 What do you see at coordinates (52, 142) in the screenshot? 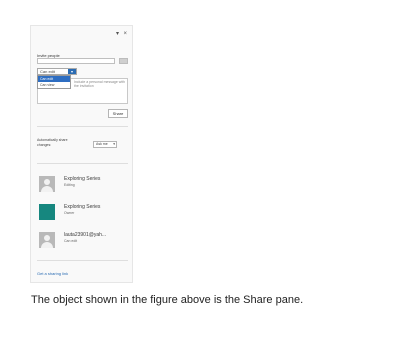
I see `auto-share-label: Automatically share changes:` at bounding box center [52, 142].